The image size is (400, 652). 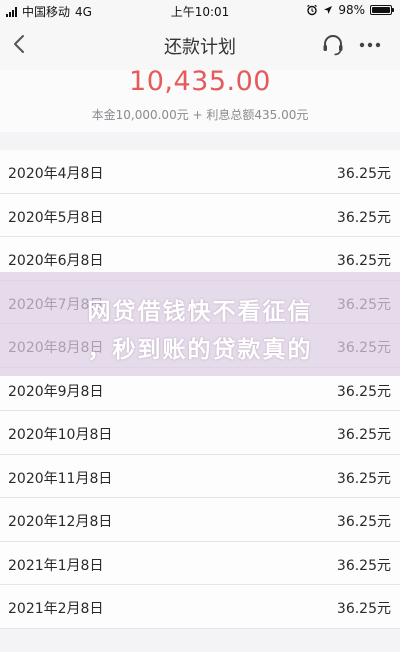 What do you see at coordinates (200, 259) in the screenshot?
I see `schedule-row: 2020年6月8日 36.25元` at bounding box center [200, 259].